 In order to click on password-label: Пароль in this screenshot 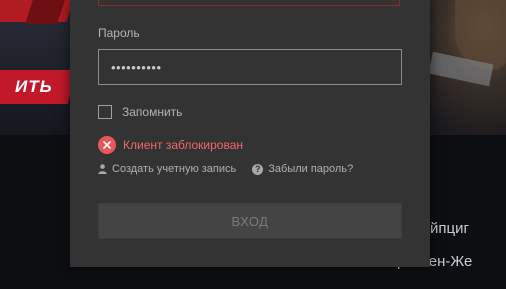, I will do `click(119, 33)`.